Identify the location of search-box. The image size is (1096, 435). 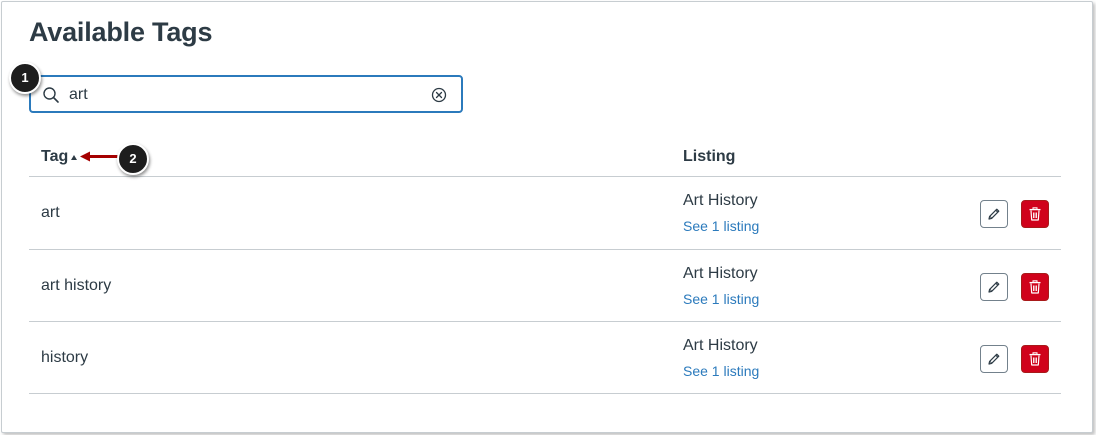
(246, 94).